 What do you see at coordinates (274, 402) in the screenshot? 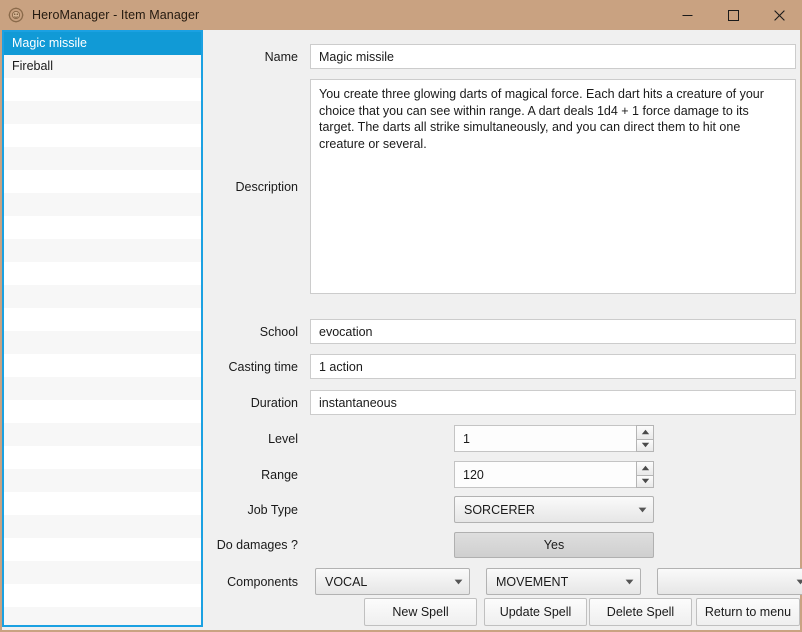
I see `duration-label: Duration` at bounding box center [274, 402].